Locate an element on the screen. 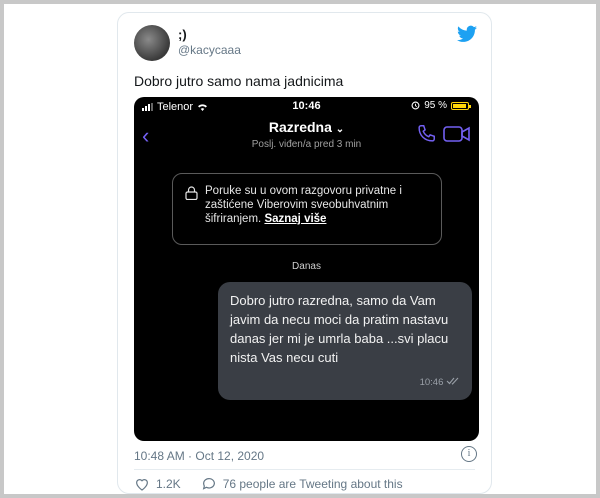 The image size is (600, 498). battery-icon is located at coordinates (461, 105).